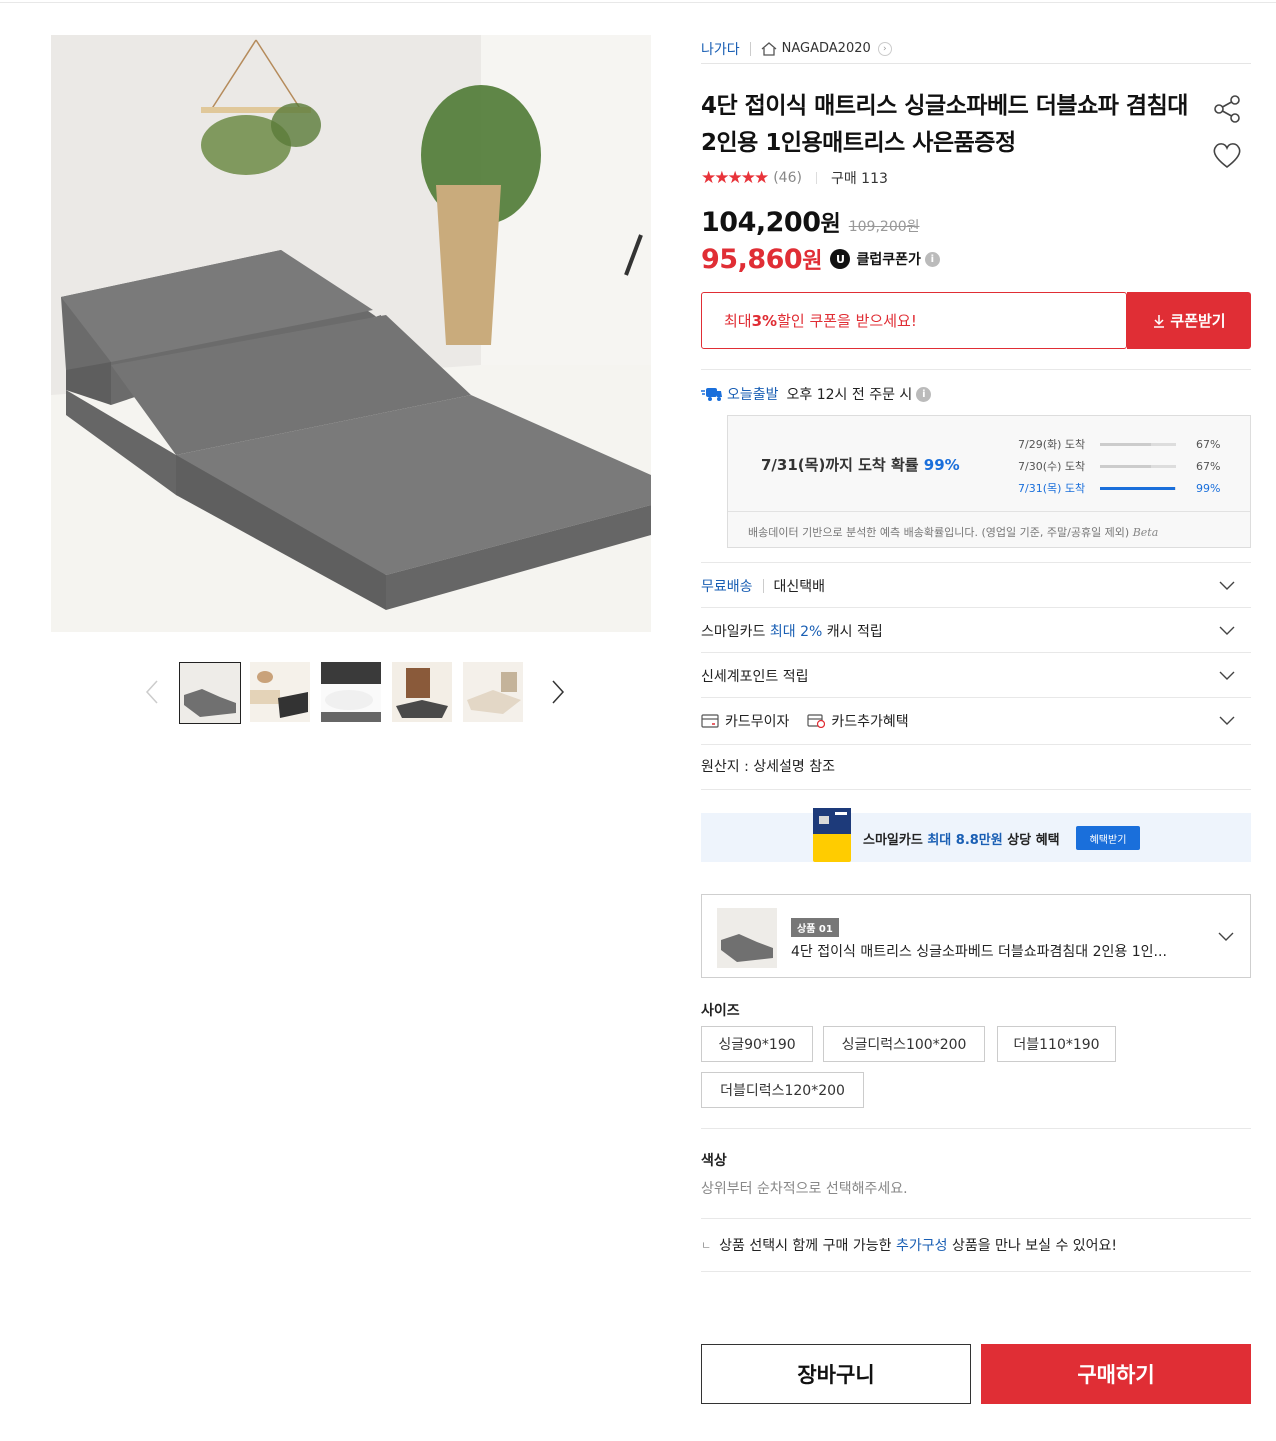 This screenshot has height=1441, width=1276. I want to click on store-name: NAGADA2020, so click(826, 48).